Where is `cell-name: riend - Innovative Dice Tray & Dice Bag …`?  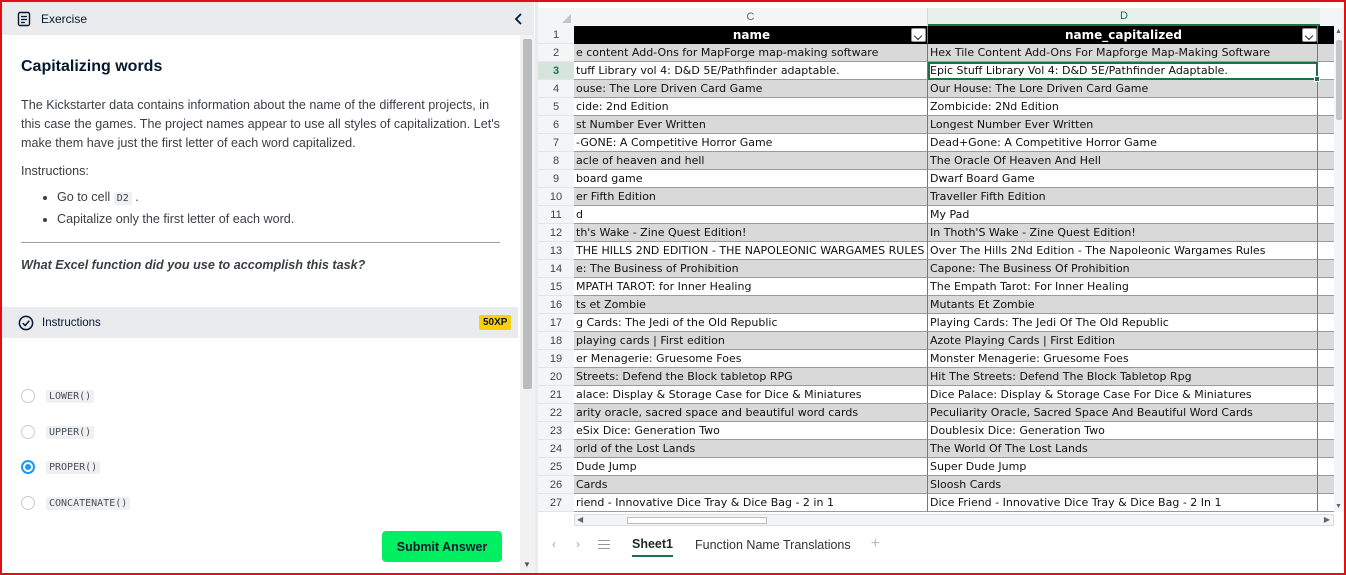 cell-name: riend - Innovative Dice Tray & Dice Bag … is located at coordinates (751, 503).